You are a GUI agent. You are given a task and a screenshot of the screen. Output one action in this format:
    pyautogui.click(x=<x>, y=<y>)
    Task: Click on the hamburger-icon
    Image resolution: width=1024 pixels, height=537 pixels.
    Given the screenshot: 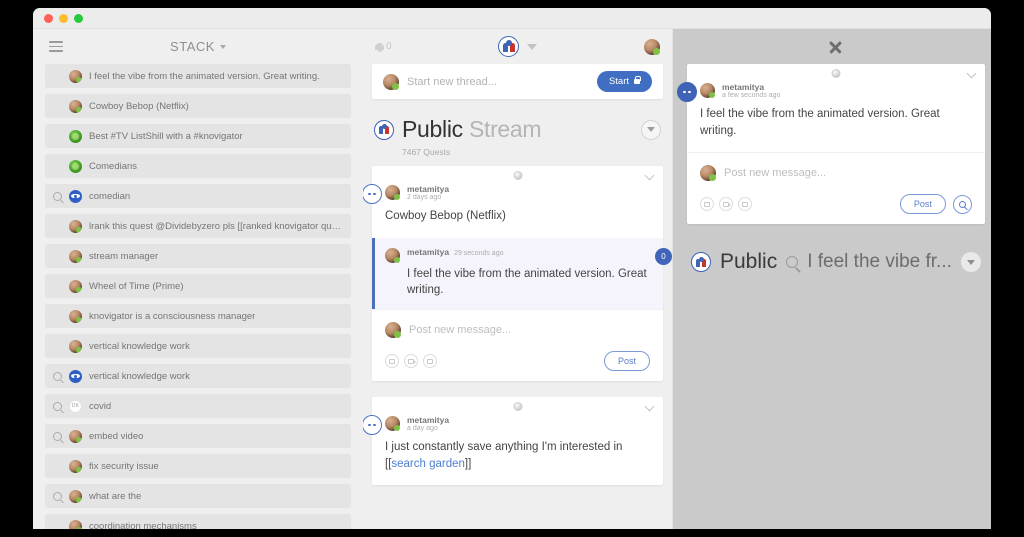 What is the action you would take?
    pyautogui.click(x=56, y=46)
    